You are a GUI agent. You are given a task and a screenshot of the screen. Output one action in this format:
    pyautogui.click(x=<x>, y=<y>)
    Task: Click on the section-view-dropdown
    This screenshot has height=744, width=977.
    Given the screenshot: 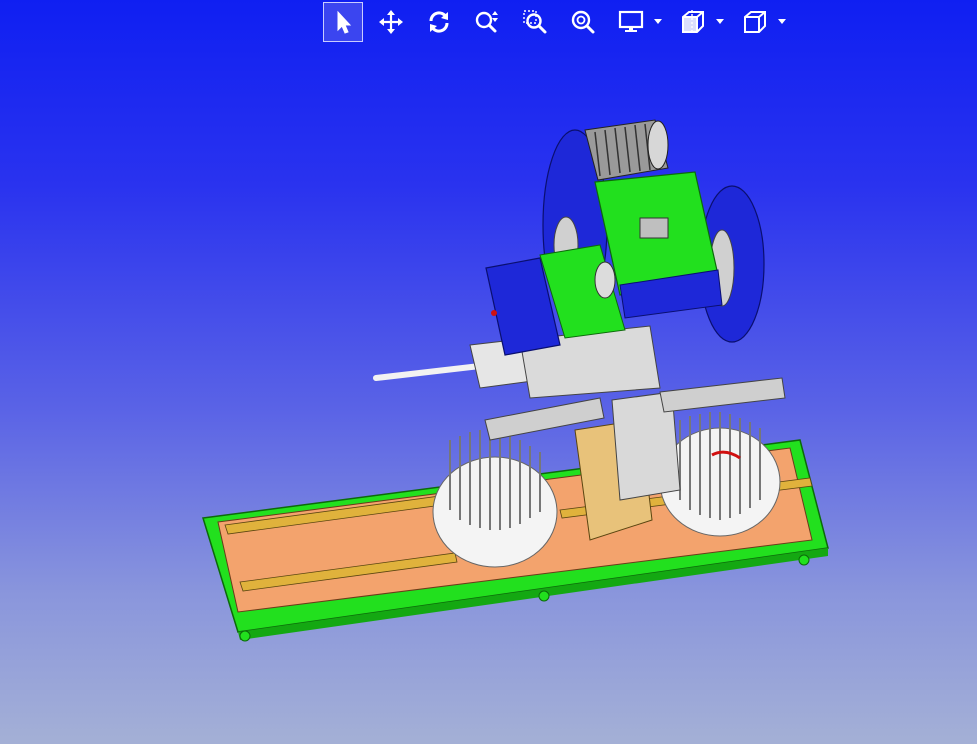 What is the action you would take?
    pyautogui.click(x=720, y=22)
    